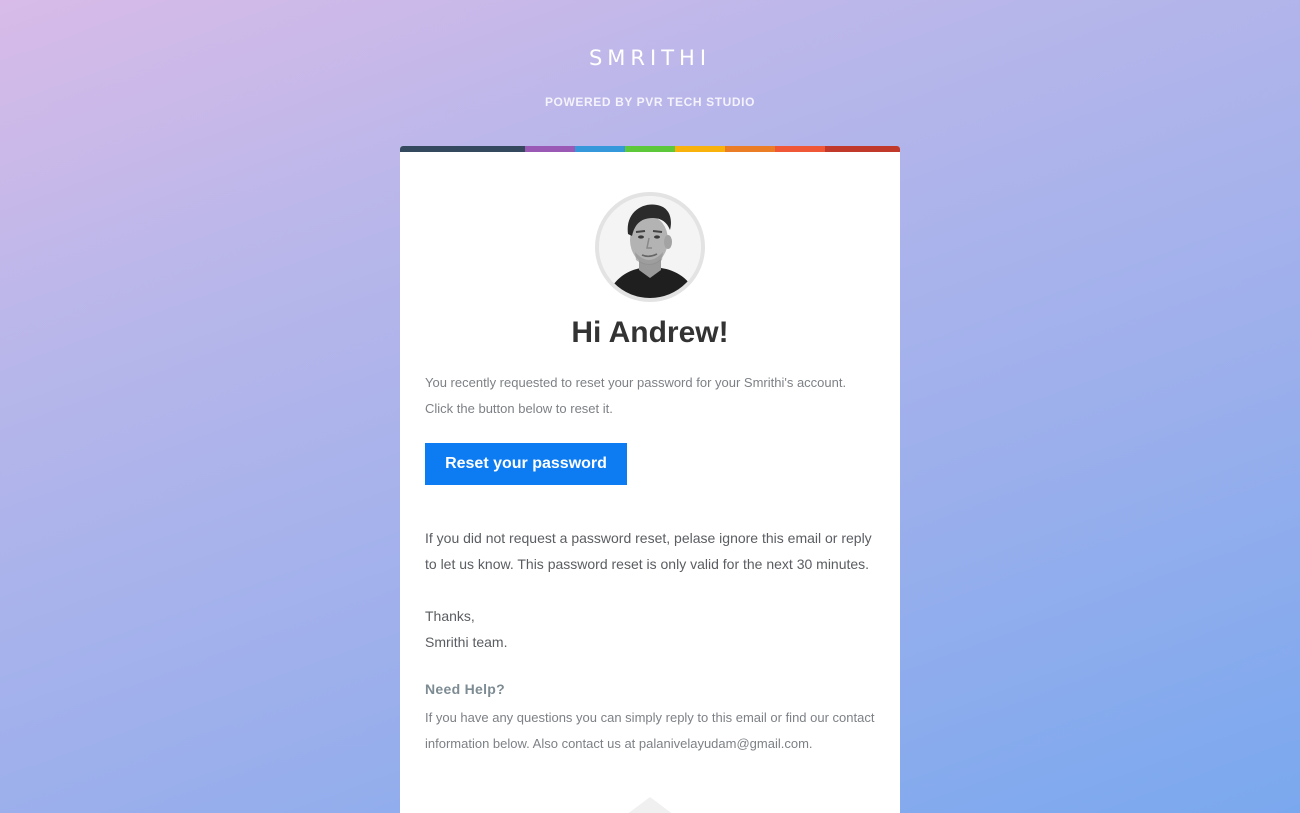 The image size is (1300, 813). Describe the element at coordinates (650, 102) in the screenshot. I see `powered-by-tagline: POWERED BY PVR TECH STUDIO` at that location.